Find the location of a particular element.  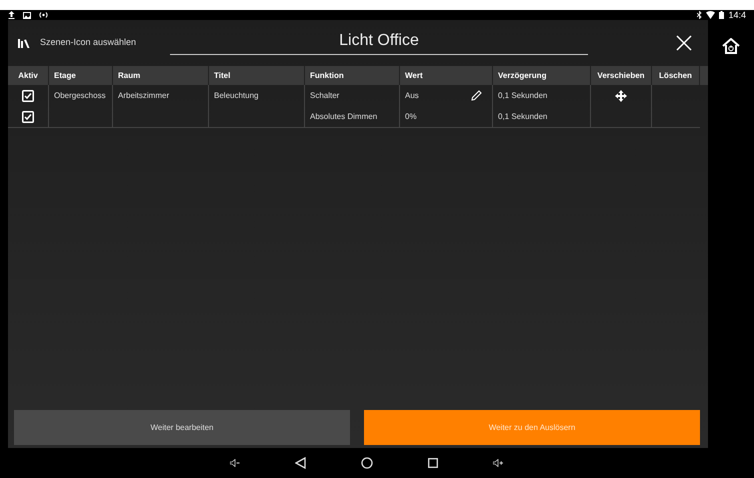

column-header: Titel is located at coordinates (257, 75).